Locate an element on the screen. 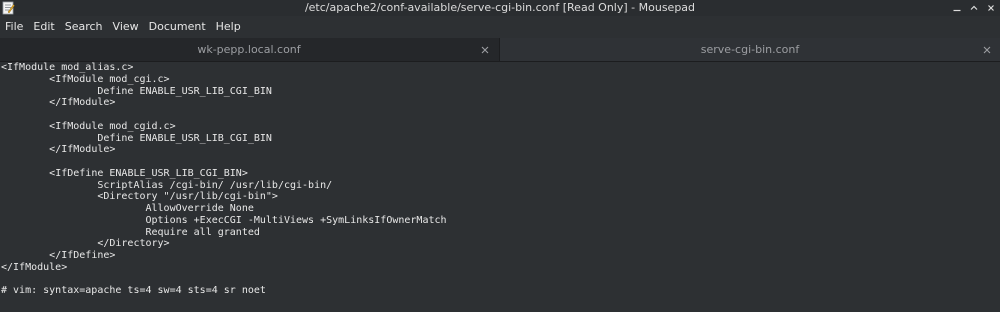 Image resolution: width=1000 pixels, height=312 pixels. menu-help: Help is located at coordinates (228, 27).